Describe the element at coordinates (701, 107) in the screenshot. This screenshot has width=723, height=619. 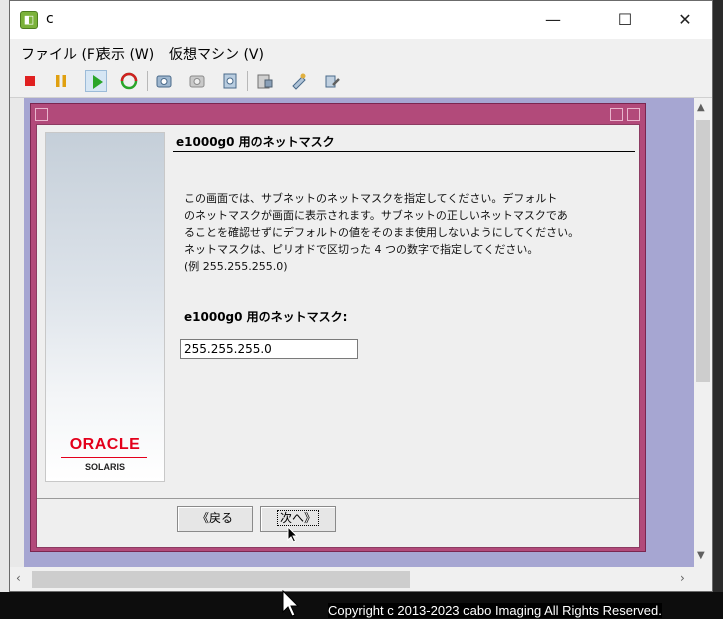
I see `scroll-up-icon: ▲` at that location.